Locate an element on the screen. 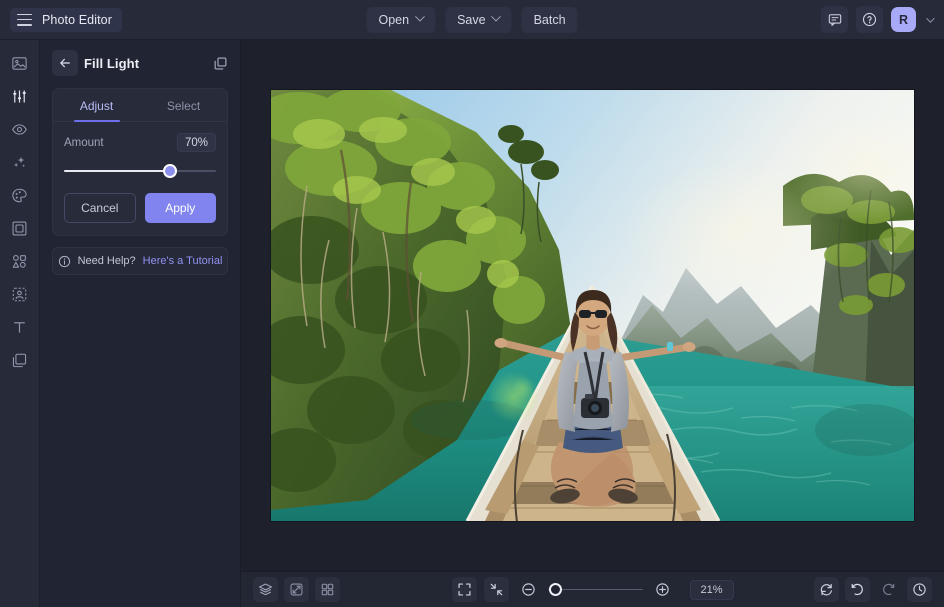 The image size is (944, 607). zoom-slider-thumb is located at coordinates (556, 589).